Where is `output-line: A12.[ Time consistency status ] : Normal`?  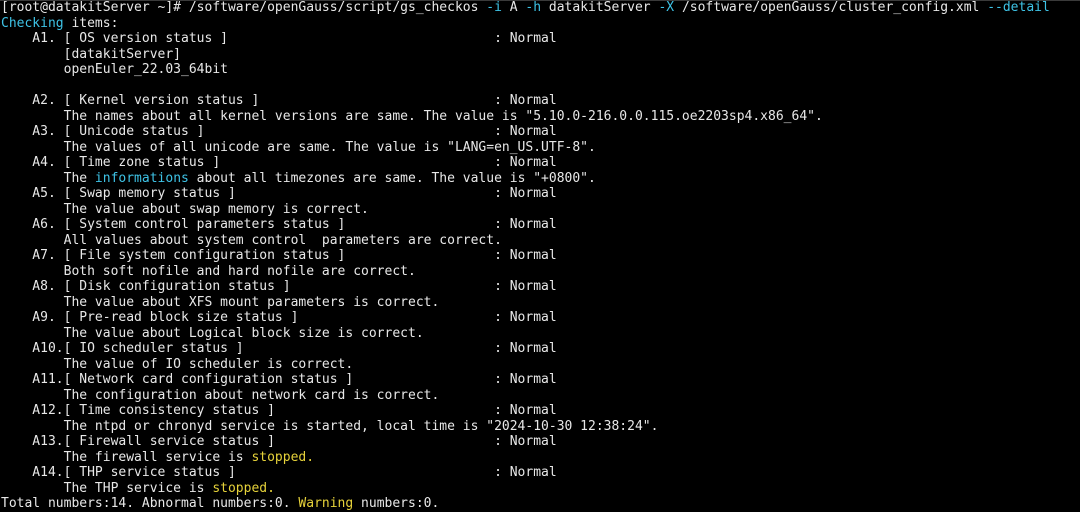 output-line: A12.[ Time consistency status ] : Normal is located at coordinates (540, 411).